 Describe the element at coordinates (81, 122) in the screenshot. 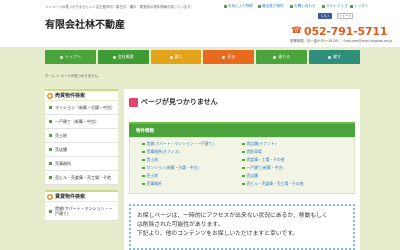

I see `sidebar-item-house: 一戸建て（新築・中古）` at that location.